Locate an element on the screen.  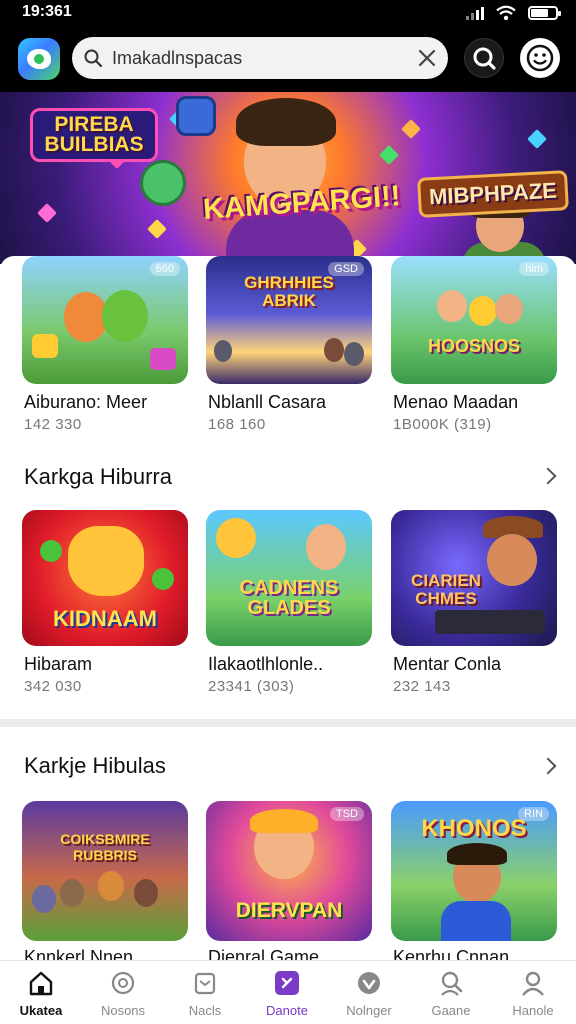
signal-icon is located at coordinates (475, 13).